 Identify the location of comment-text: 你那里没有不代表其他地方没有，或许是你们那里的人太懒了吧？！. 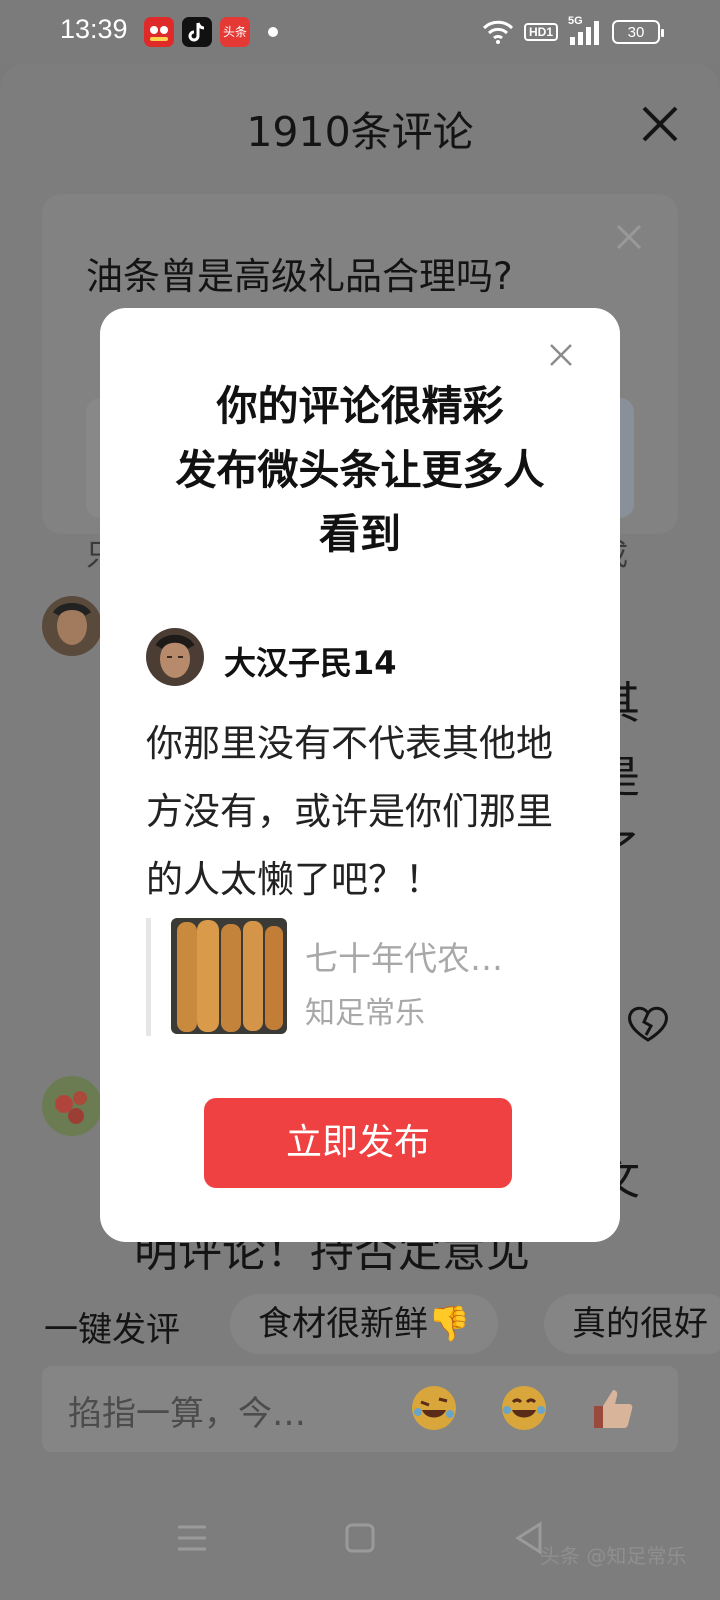
(349, 811).